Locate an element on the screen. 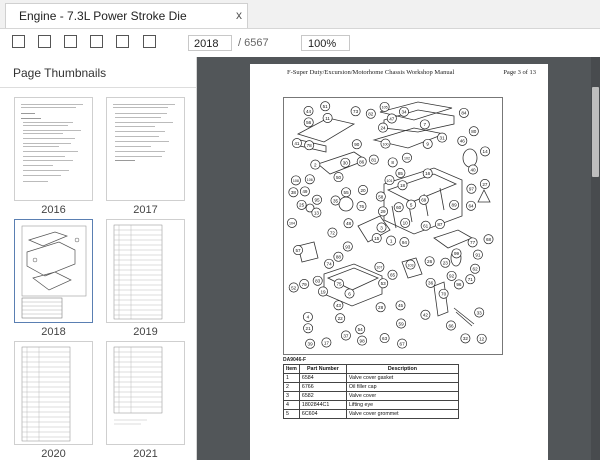 This screenshot has height=460, width=600. diagram-caption: DA9046-F is located at coordinates (295, 360).